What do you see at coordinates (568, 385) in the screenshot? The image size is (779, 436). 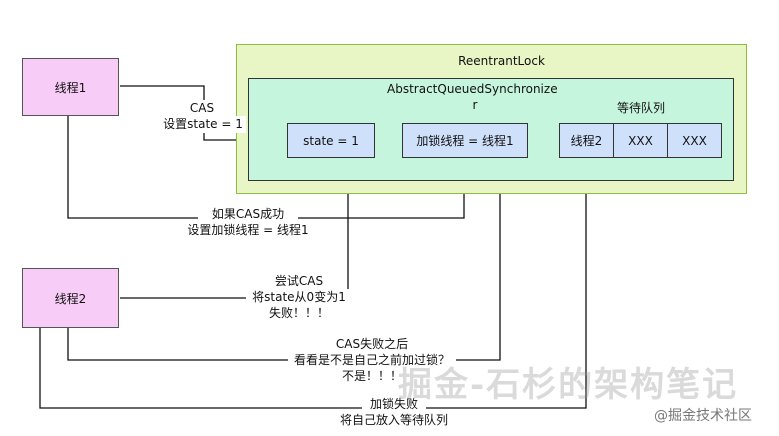 I see `watermark-text: 掘金-石杉的架构笔记` at bounding box center [568, 385].